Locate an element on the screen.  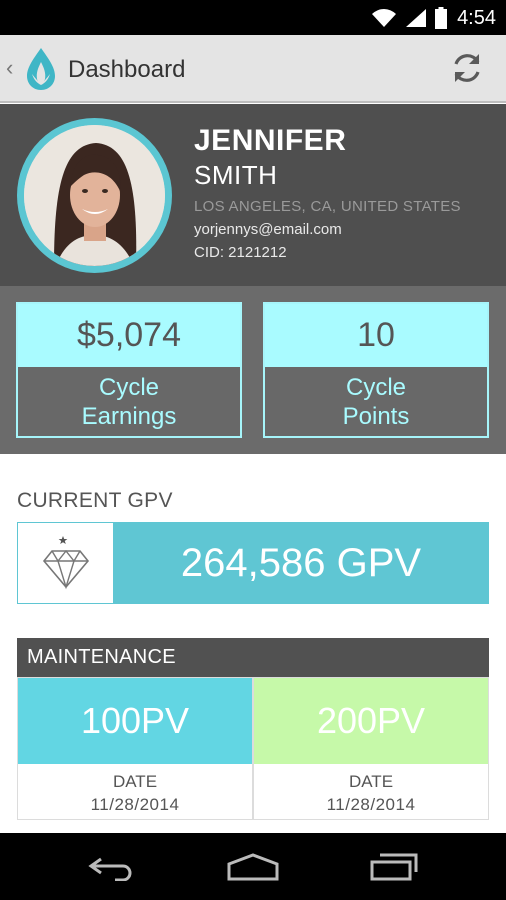
back-nav-icon is located at coordinates (110, 869).